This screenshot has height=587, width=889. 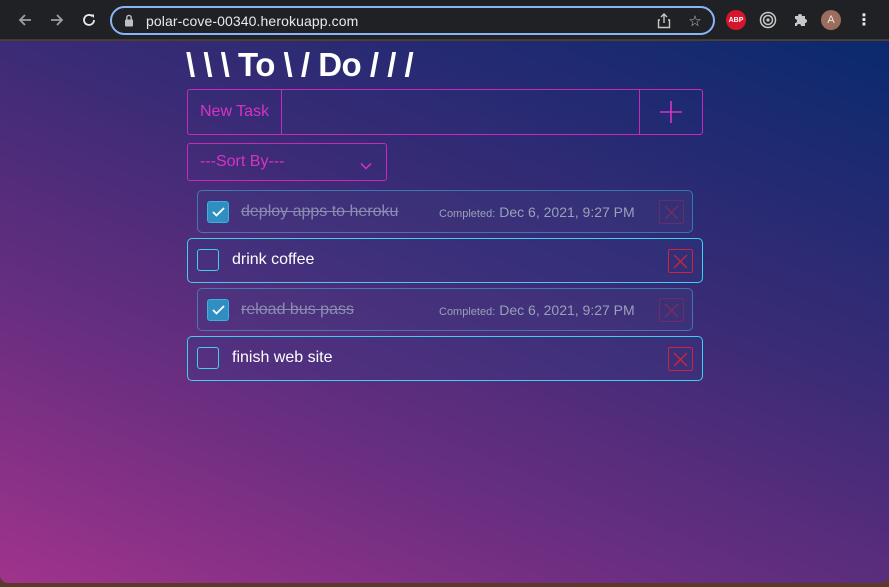 I want to click on sort-select-value: ---Sort By---, so click(x=242, y=161).